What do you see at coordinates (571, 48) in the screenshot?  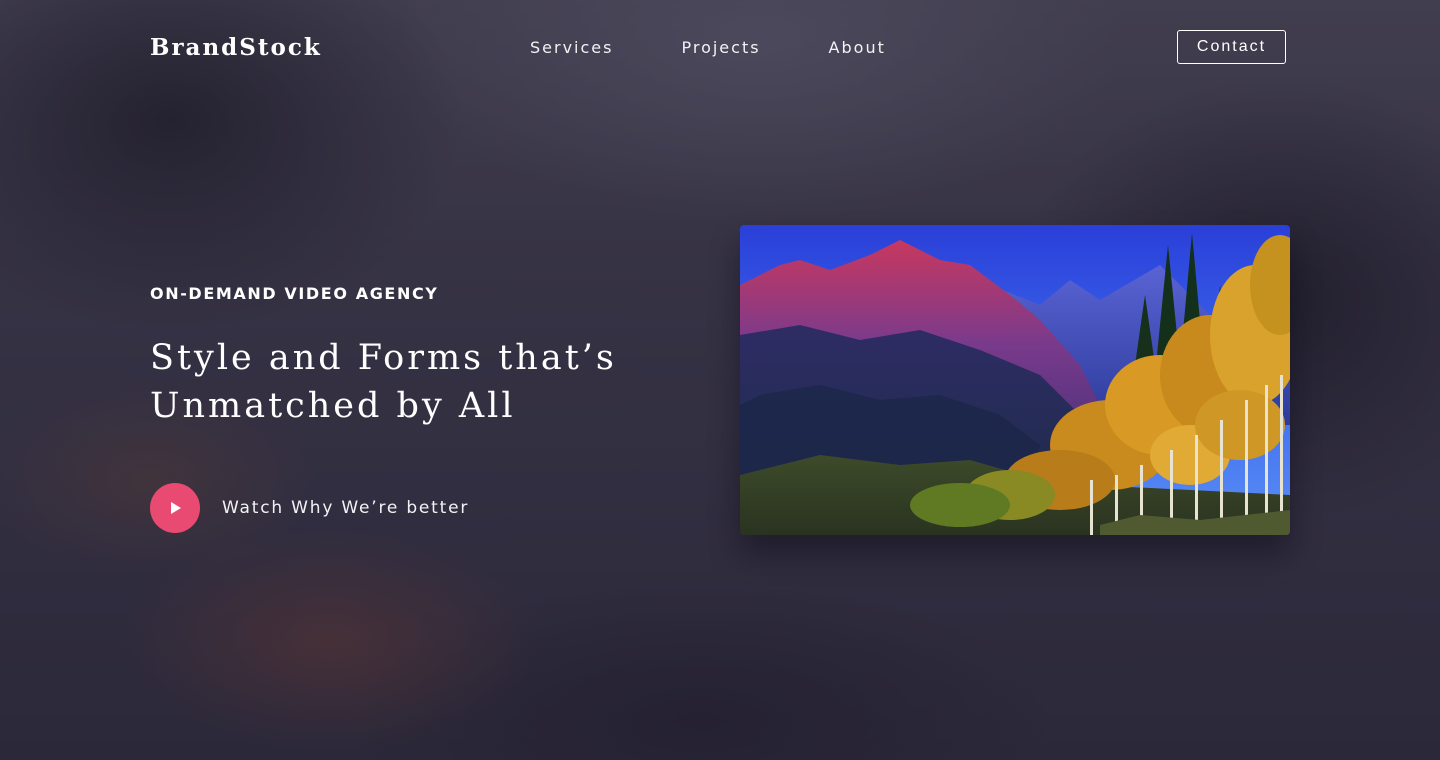 I see `nav-item-services: Services` at bounding box center [571, 48].